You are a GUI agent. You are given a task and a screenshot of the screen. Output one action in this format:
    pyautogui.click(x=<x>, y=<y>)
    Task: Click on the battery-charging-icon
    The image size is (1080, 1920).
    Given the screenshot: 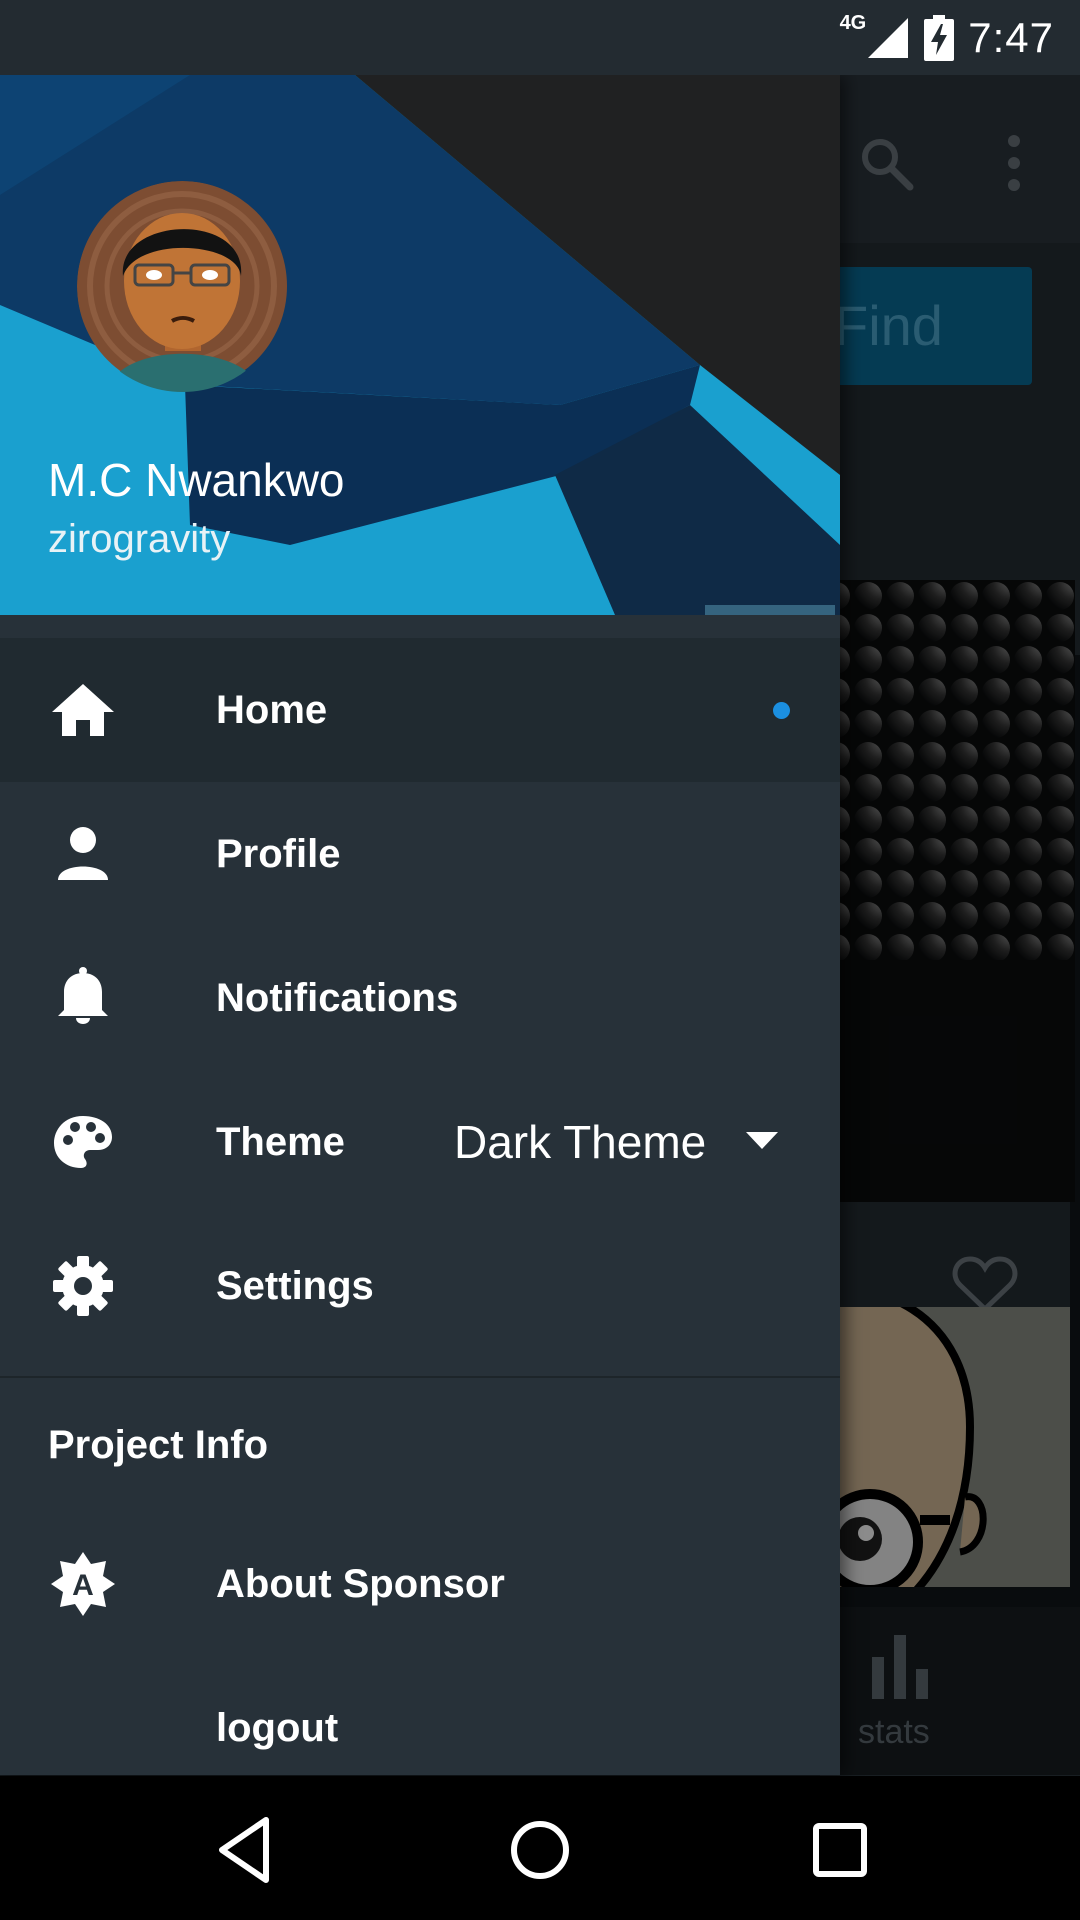 What is the action you would take?
    pyautogui.click(x=939, y=37)
    